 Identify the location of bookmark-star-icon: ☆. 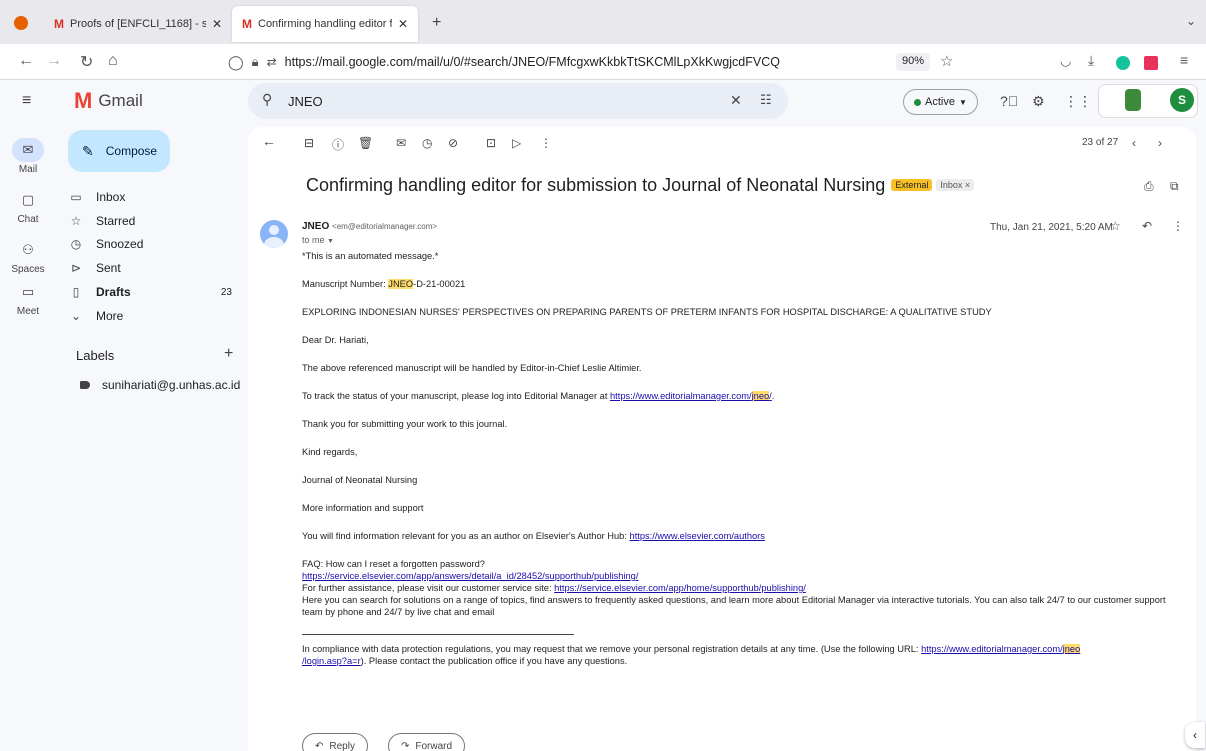
(946, 61).